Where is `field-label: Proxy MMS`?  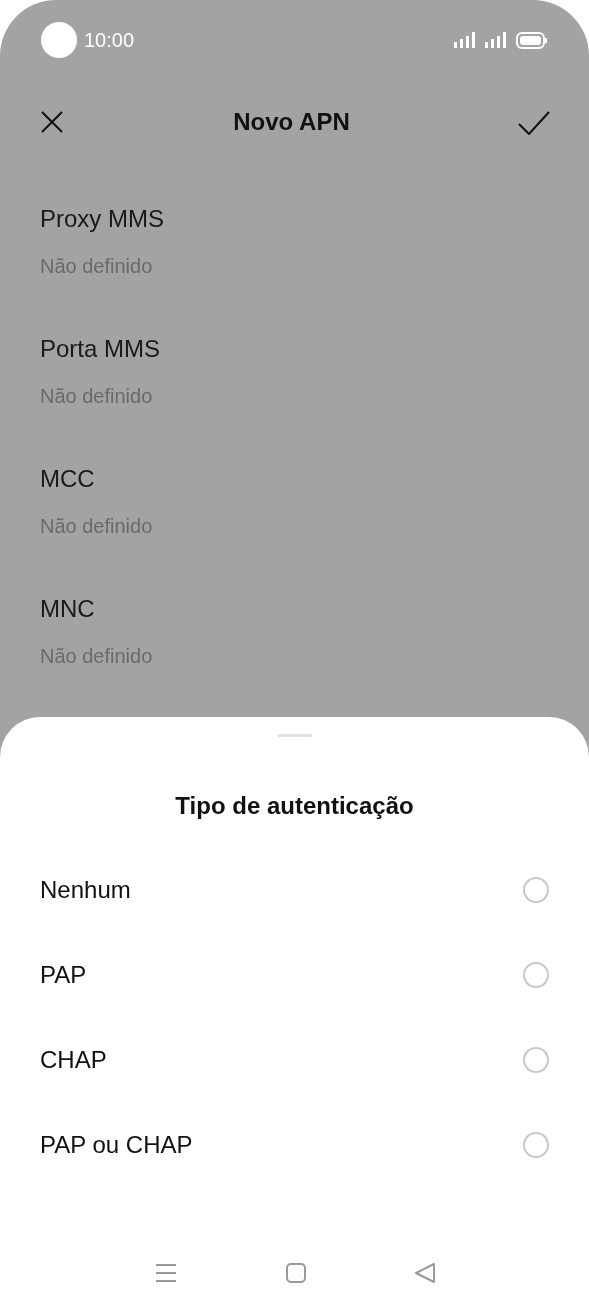 field-label: Proxy MMS is located at coordinates (102, 219).